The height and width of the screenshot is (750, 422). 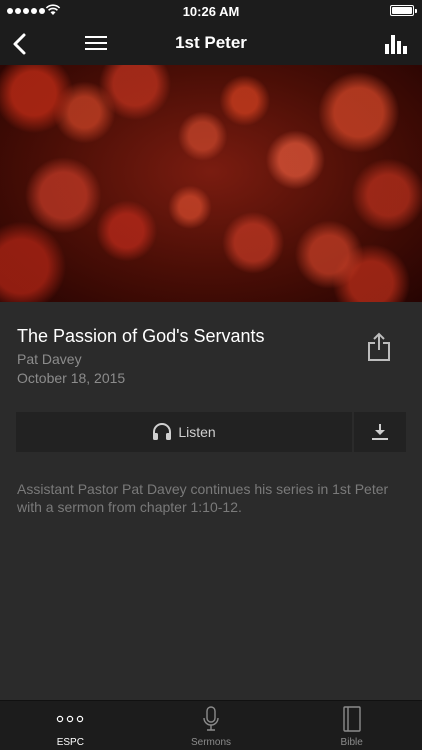 I want to click on download-icon, so click(x=380, y=432).